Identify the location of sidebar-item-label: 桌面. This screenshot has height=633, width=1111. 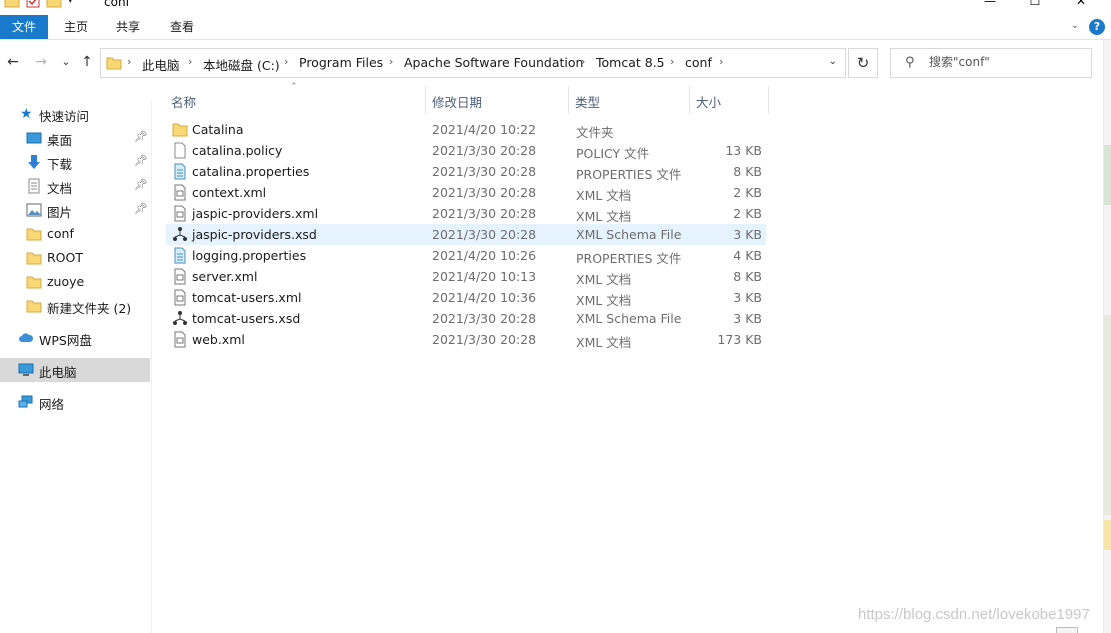
(60, 140).